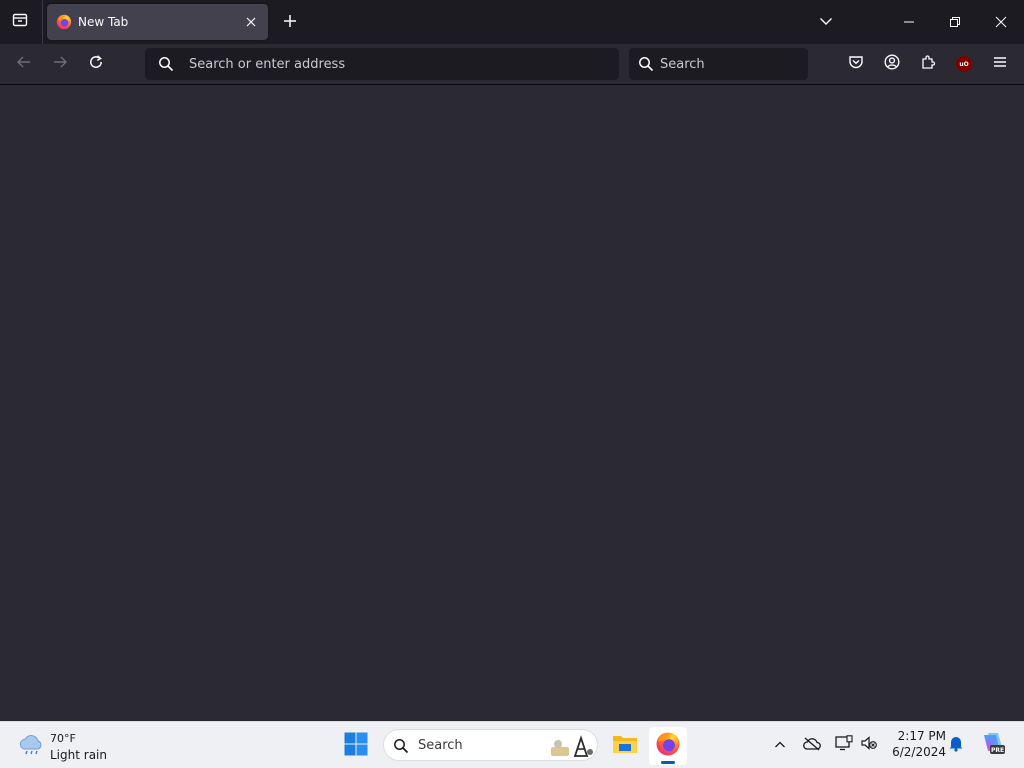 The height and width of the screenshot is (768, 1024). I want to click on speaker-muted-icon, so click(869, 745).